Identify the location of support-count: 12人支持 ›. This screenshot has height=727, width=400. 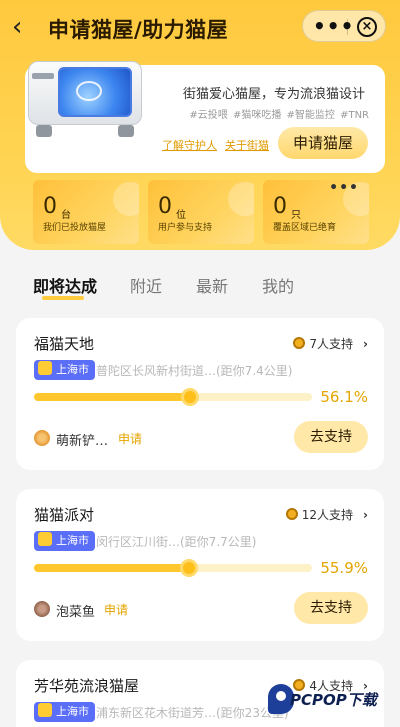
(326, 514).